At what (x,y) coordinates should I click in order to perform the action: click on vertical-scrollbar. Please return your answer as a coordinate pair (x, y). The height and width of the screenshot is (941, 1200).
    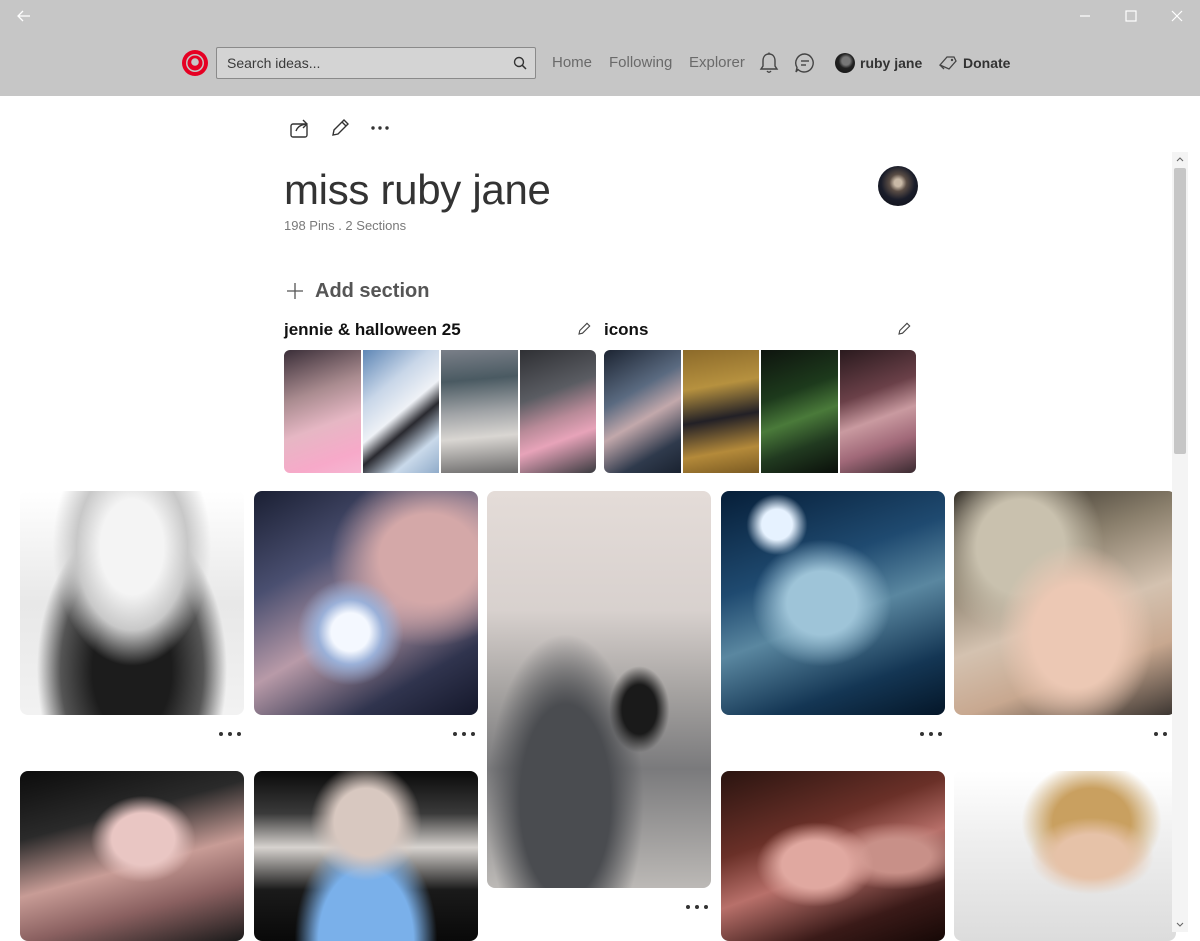
    Looking at the image, I should click on (1180, 542).